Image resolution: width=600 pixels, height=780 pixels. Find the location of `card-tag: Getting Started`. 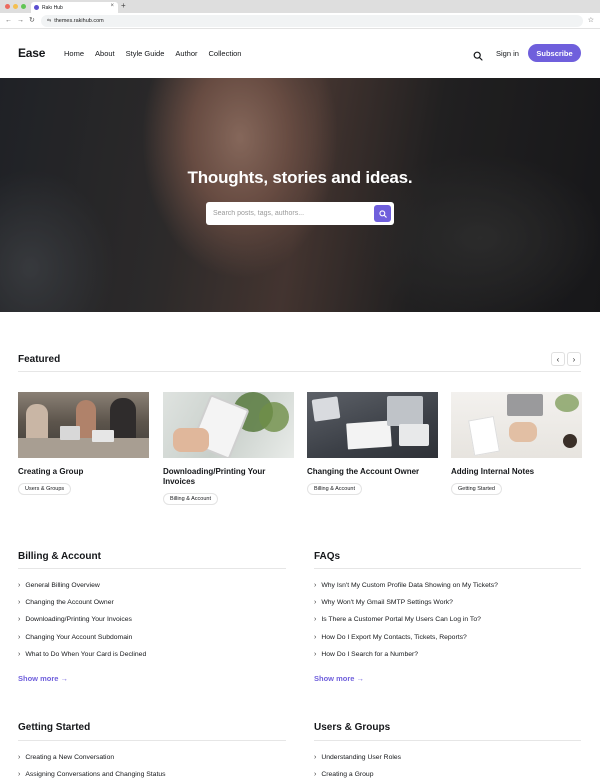

card-tag: Getting Started is located at coordinates (476, 489).